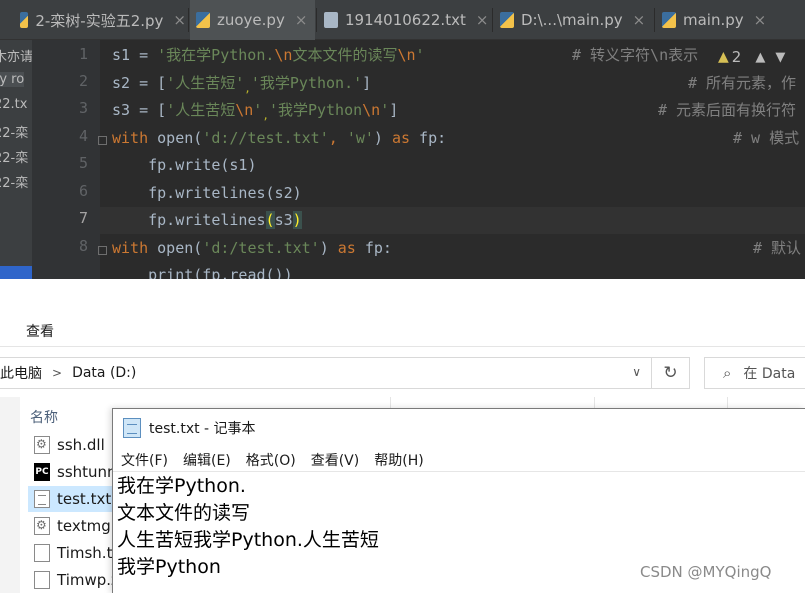 The width and height of the screenshot is (805, 593). I want to click on warning-triangle-icon: ▲, so click(723, 57).